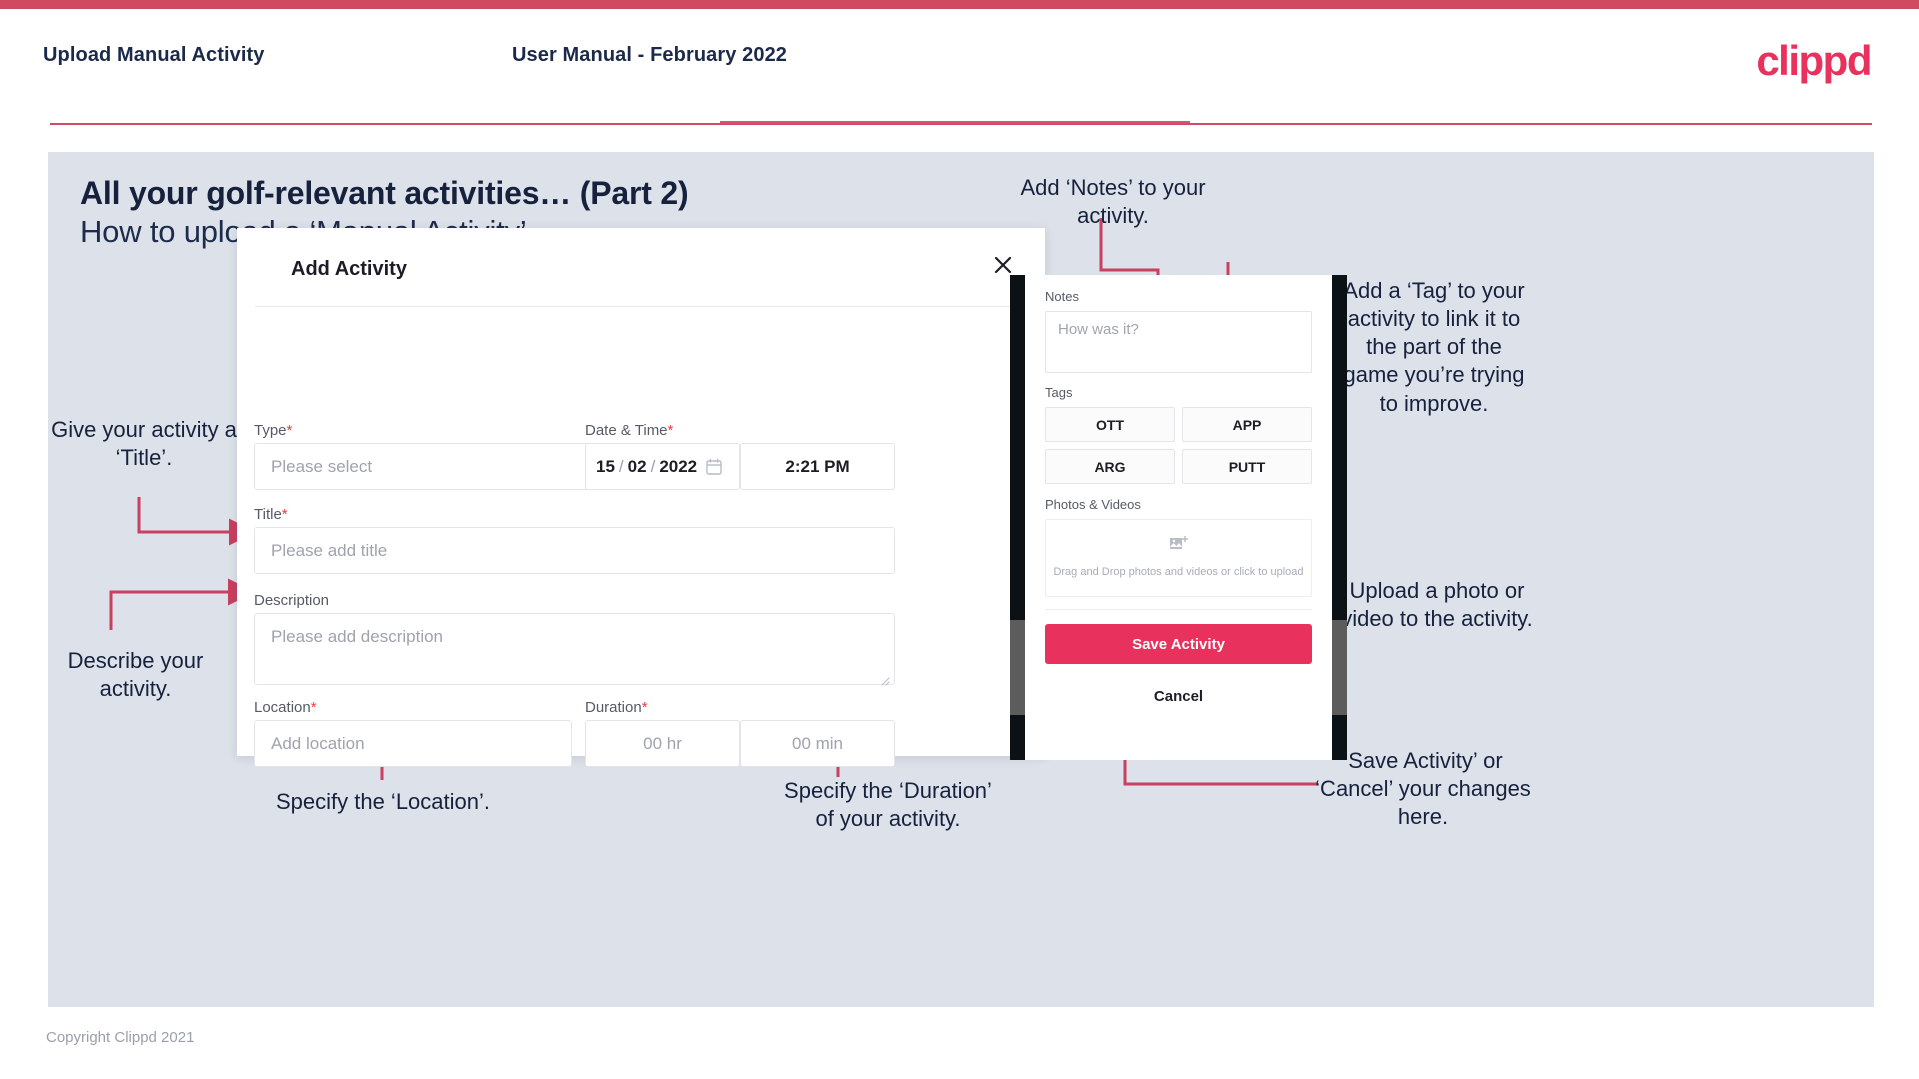  What do you see at coordinates (144, 444) in the screenshot?
I see `annotation-title: Give your activity a ‘Title’.` at bounding box center [144, 444].